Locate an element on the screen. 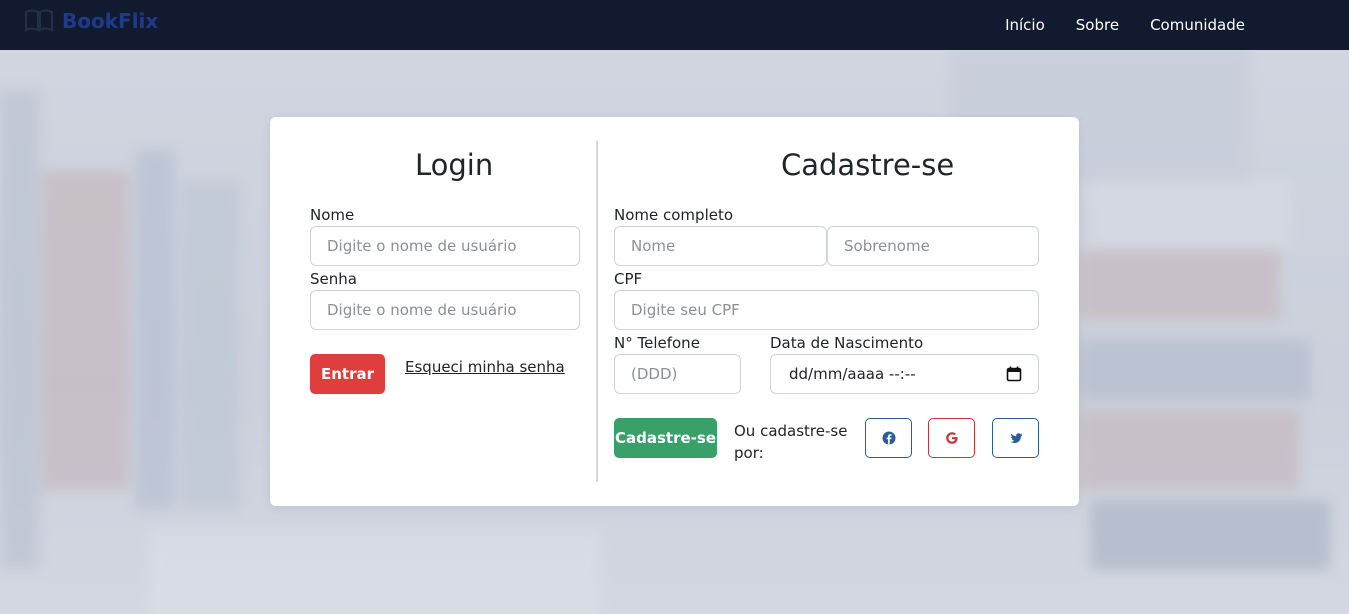  username-label: Nome is located at coordinates (332, 215).